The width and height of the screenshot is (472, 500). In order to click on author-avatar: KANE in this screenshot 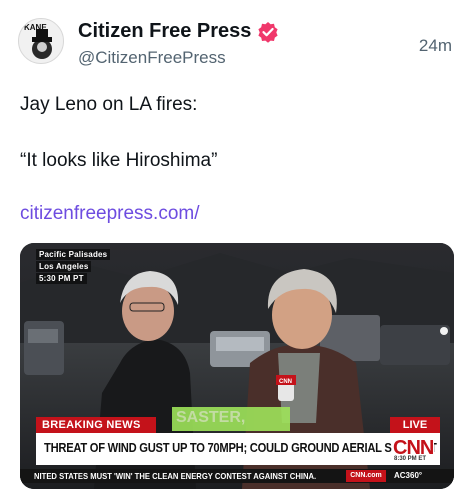, I will do `click(41, 41)`.